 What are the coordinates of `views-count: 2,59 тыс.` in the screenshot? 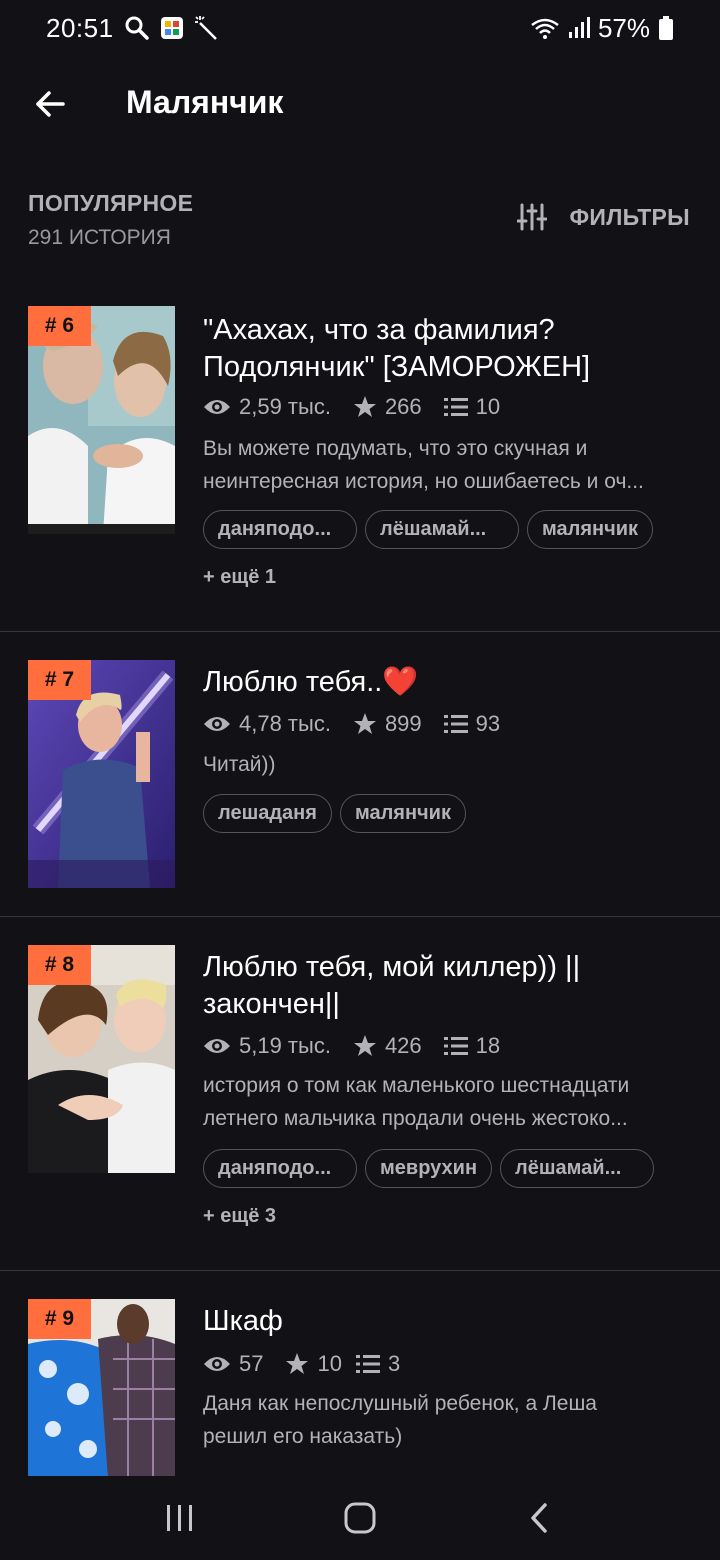 It's located at (285, 406).